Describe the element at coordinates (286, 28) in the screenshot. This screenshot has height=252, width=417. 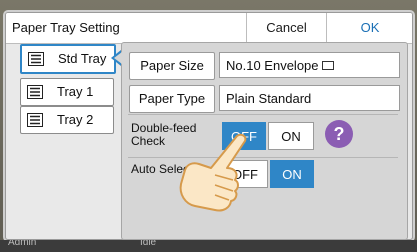
I see `cancel-button: Cancel` at that location.